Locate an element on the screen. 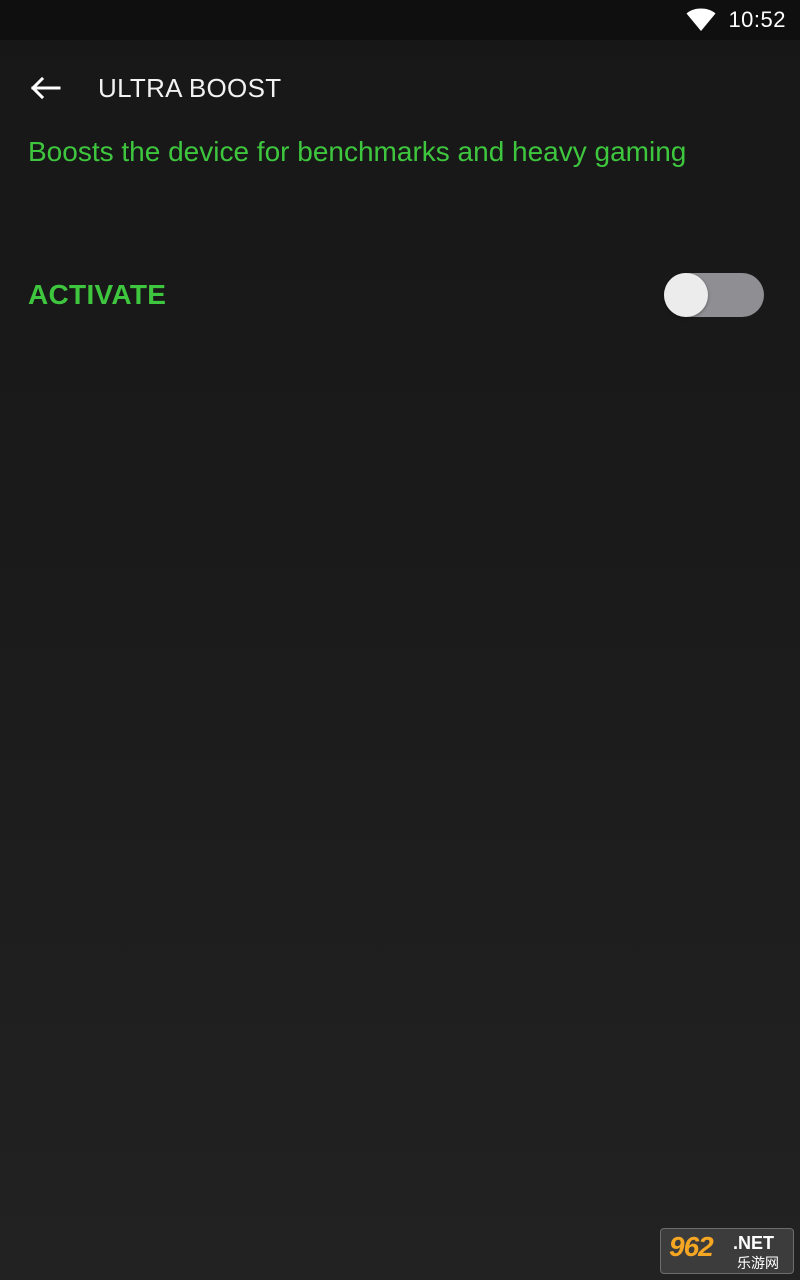  back-arrow-icon is located at coordinates (45, 88).